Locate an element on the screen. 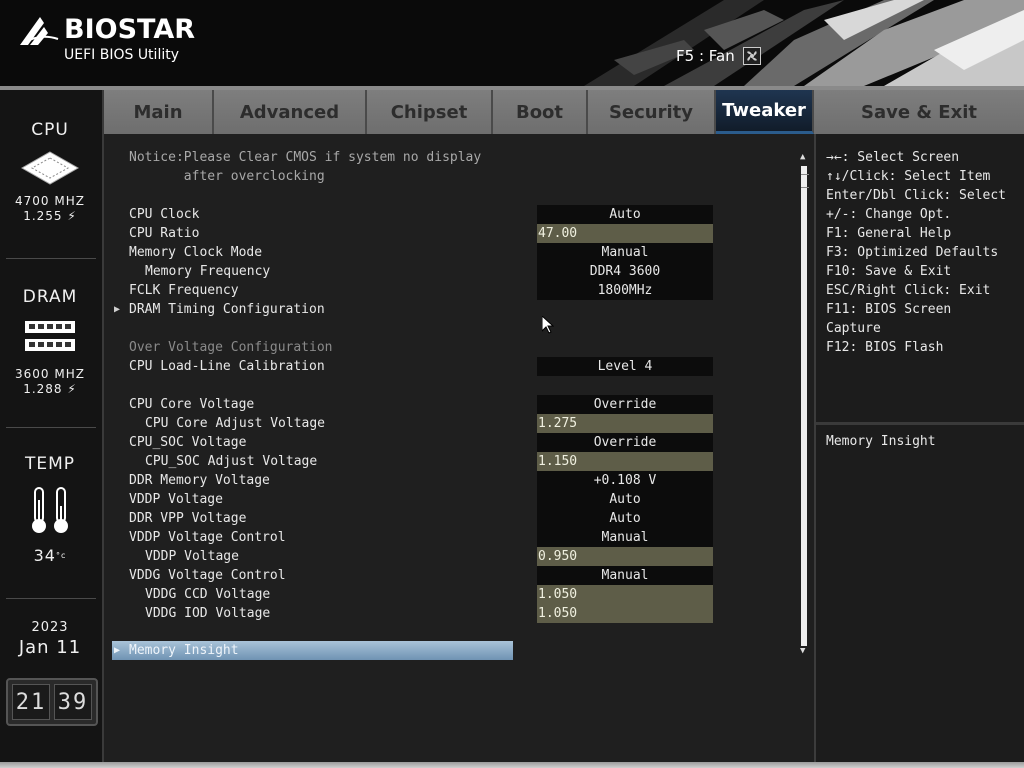 Image resolution: width=1024 pixels, height=768 pixels. setting-value: Level 4 is located at coordinates (625, 366).